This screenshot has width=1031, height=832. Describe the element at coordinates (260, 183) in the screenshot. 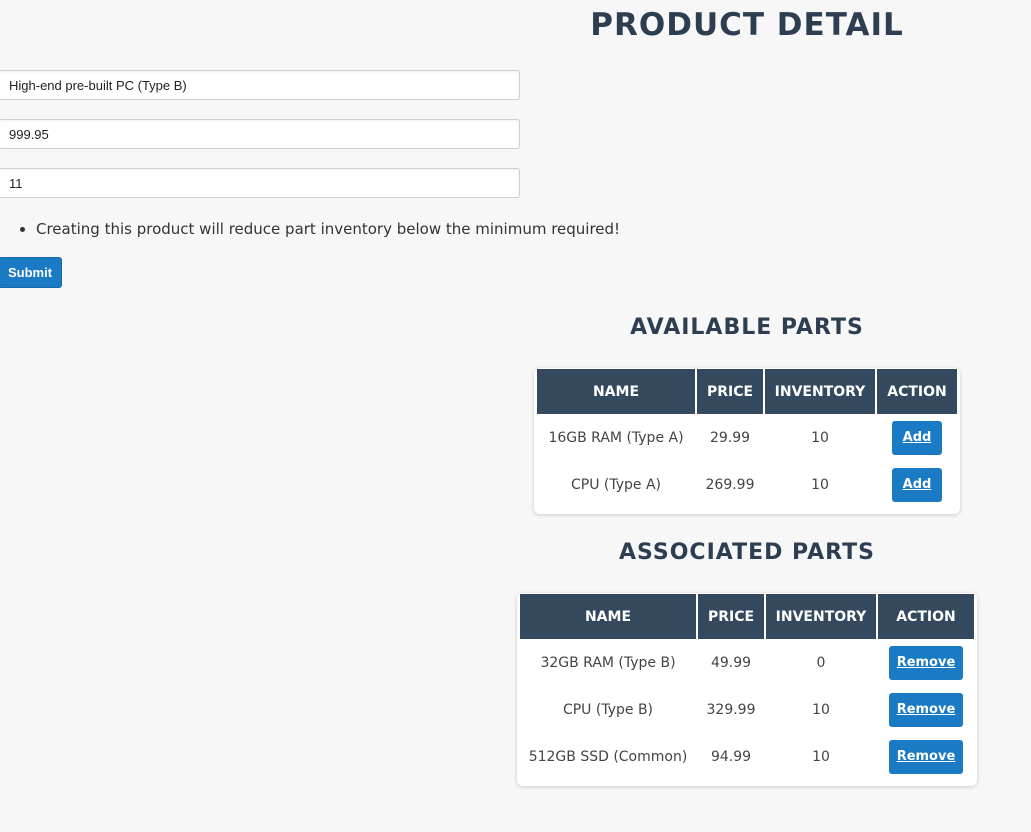

I see `product-inventory-input` at that location.